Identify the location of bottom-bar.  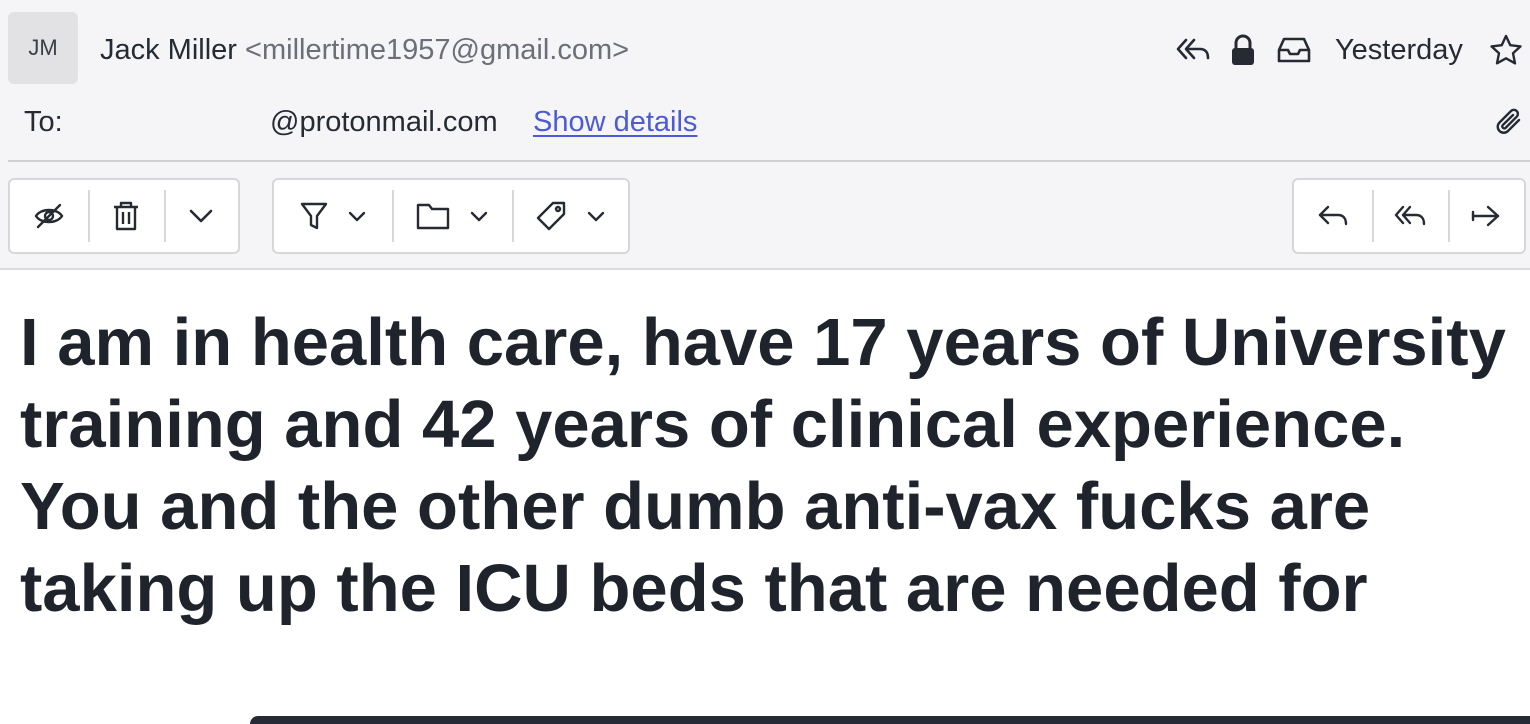
(890, 720).